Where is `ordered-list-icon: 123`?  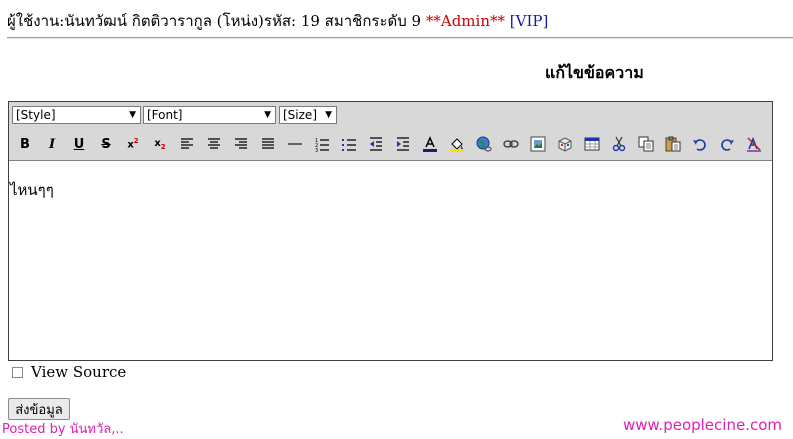
ordered-list-icon: 123 is located at coordinates (322, 145).